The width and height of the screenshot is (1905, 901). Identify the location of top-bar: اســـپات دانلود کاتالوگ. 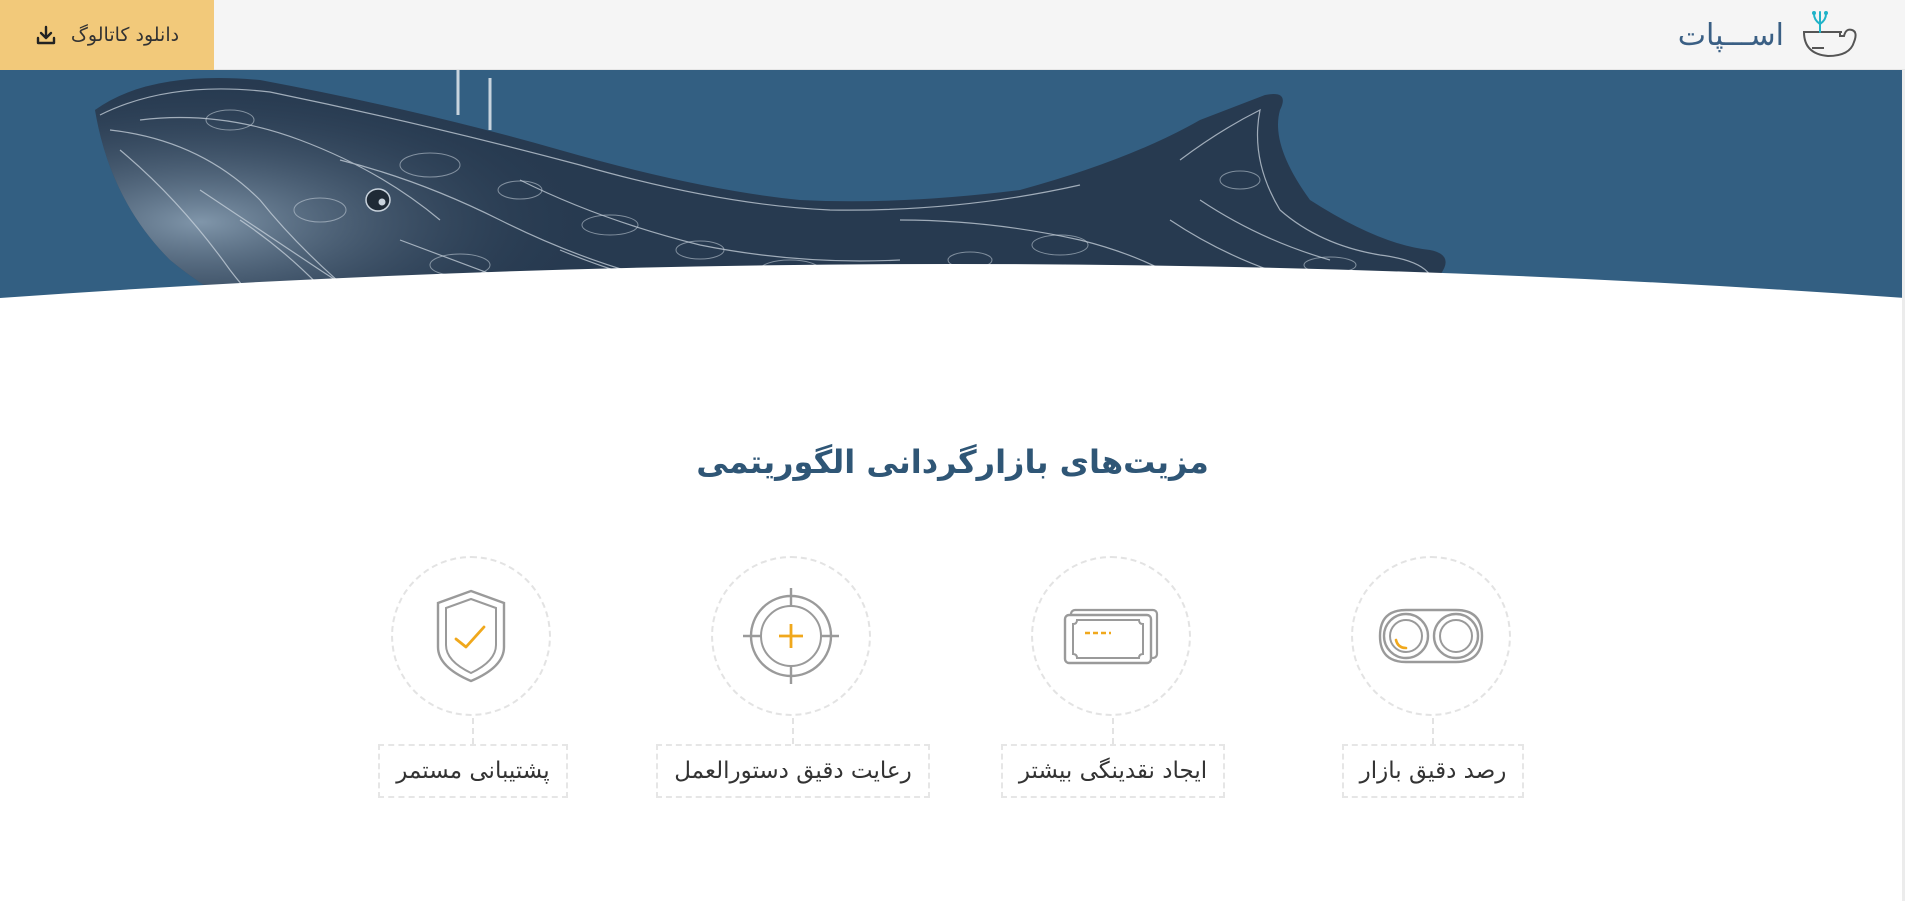
(952, 35).